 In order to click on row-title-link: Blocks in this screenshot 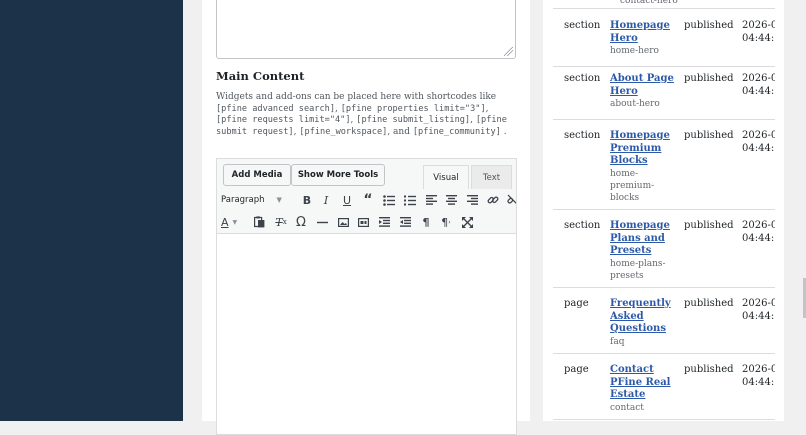, I will do `click(643, 161)`.